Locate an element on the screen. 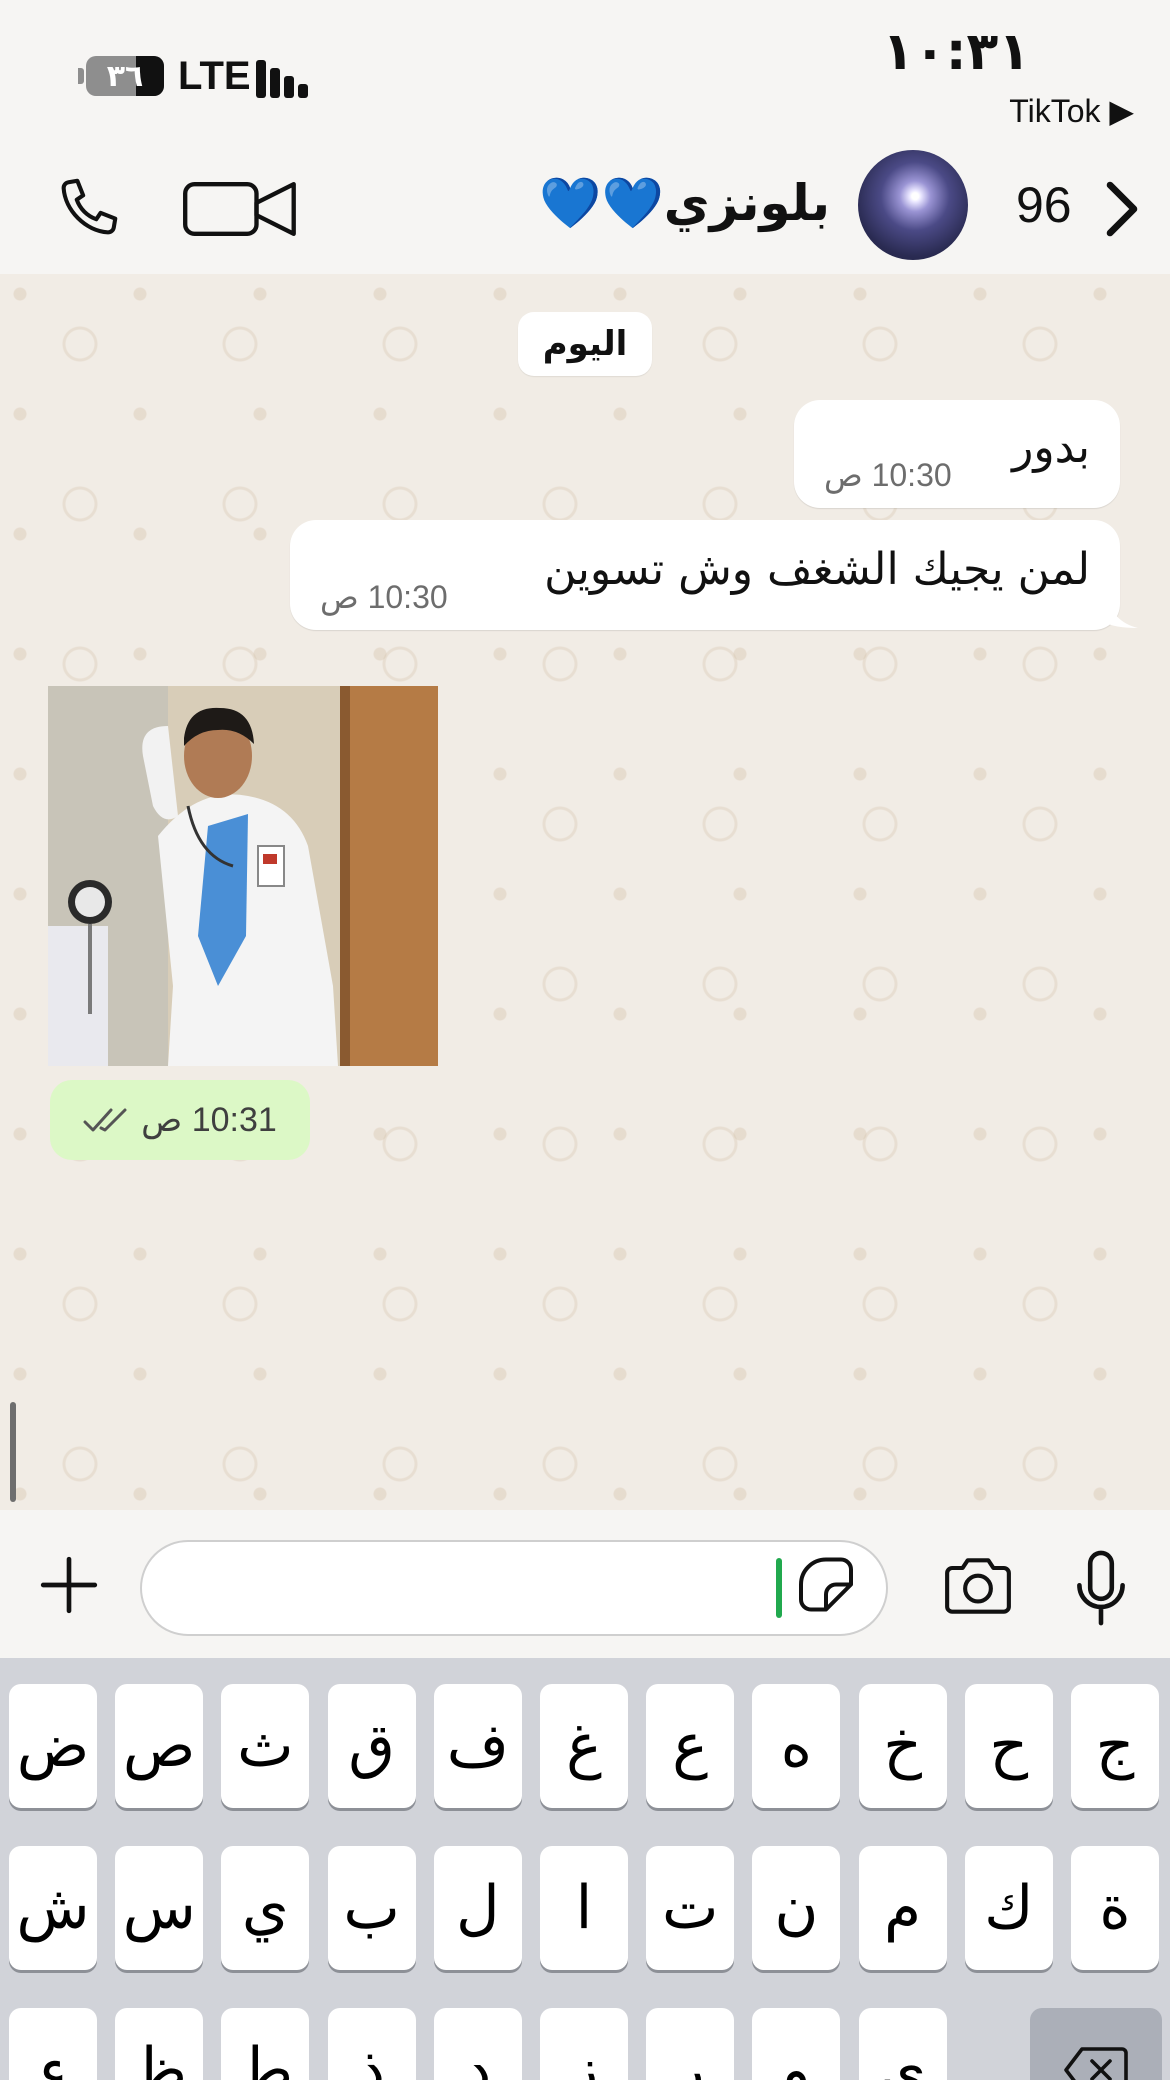  date-separator: اليوم is located at coordinates (585, 344).